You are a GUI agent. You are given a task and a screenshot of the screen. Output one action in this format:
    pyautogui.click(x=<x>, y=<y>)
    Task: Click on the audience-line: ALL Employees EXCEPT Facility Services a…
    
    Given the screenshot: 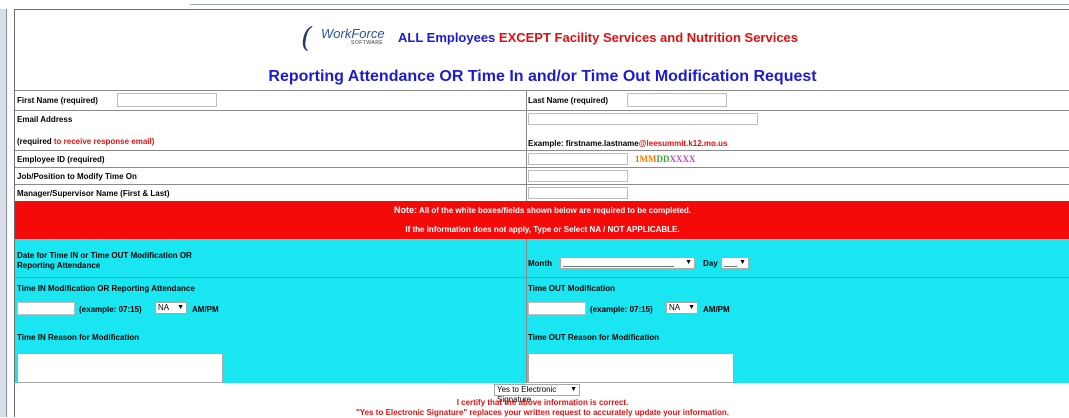 What is the action you would take?
    pyautogui.click(x=598, y=37)
    